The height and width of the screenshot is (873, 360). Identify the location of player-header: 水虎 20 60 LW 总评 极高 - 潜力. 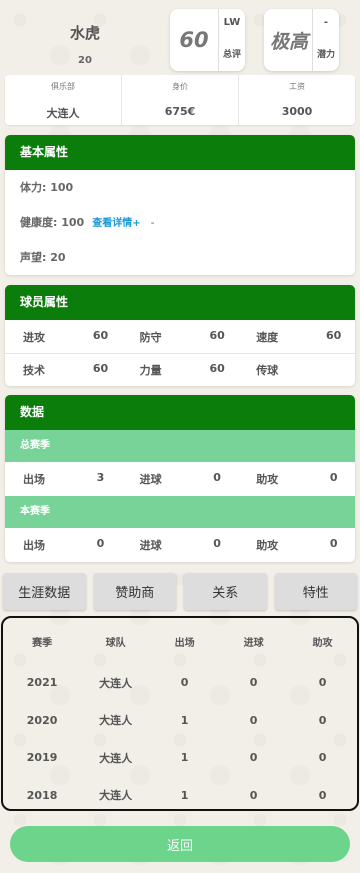
(180, 37).